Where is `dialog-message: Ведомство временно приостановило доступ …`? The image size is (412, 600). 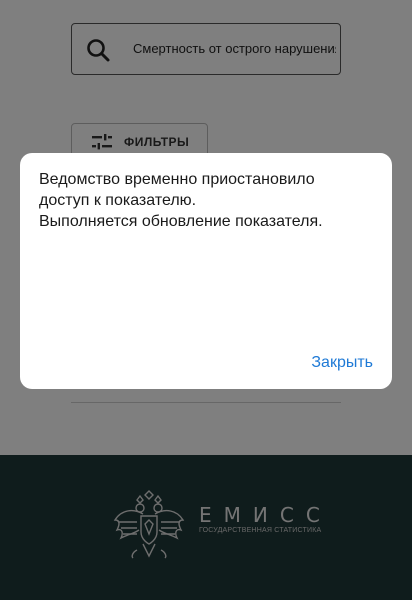 dialog-message: Ведомство временно приостановило доступ … is located at coordinates (206, 200).